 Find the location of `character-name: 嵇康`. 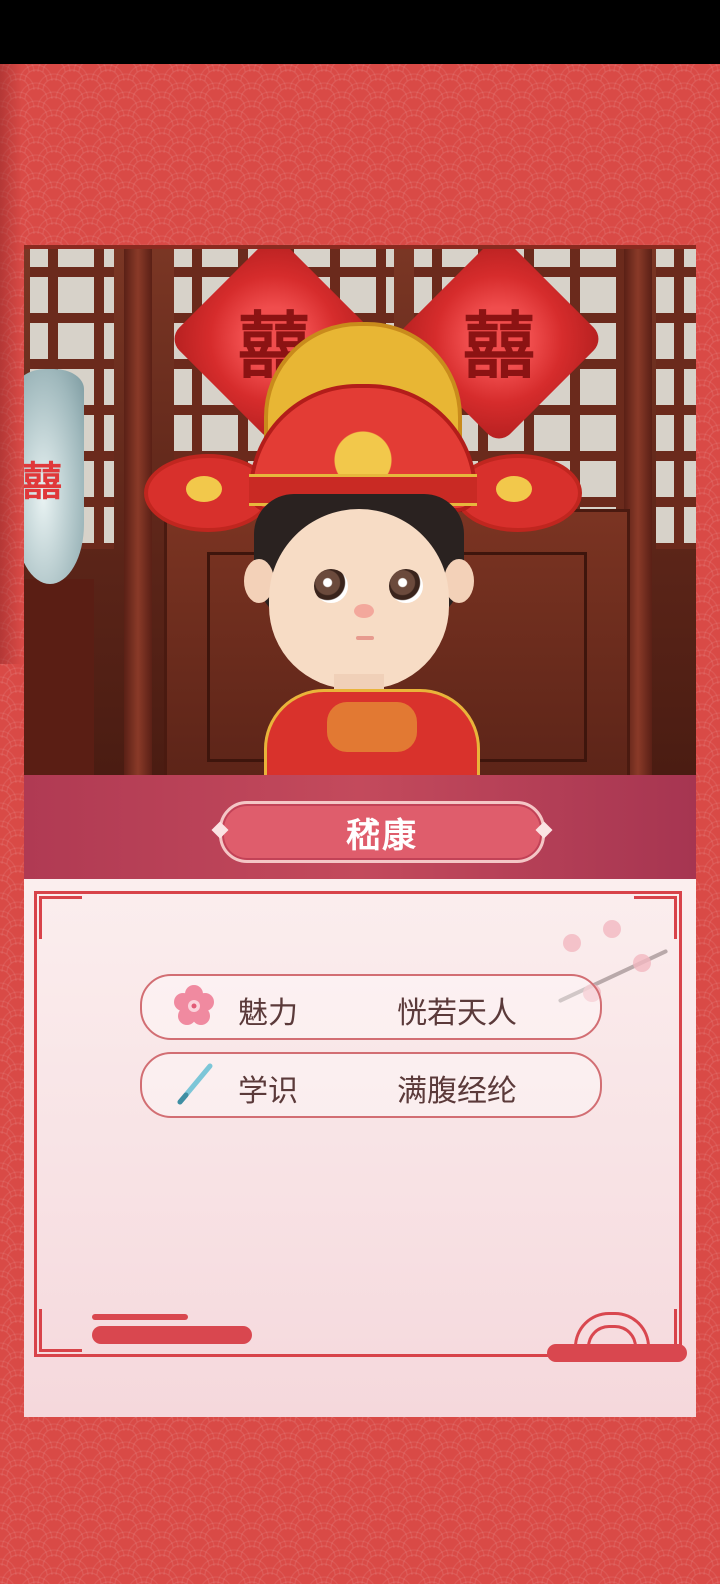

character-name: 嵇康 is located at coordinates (382, 835).